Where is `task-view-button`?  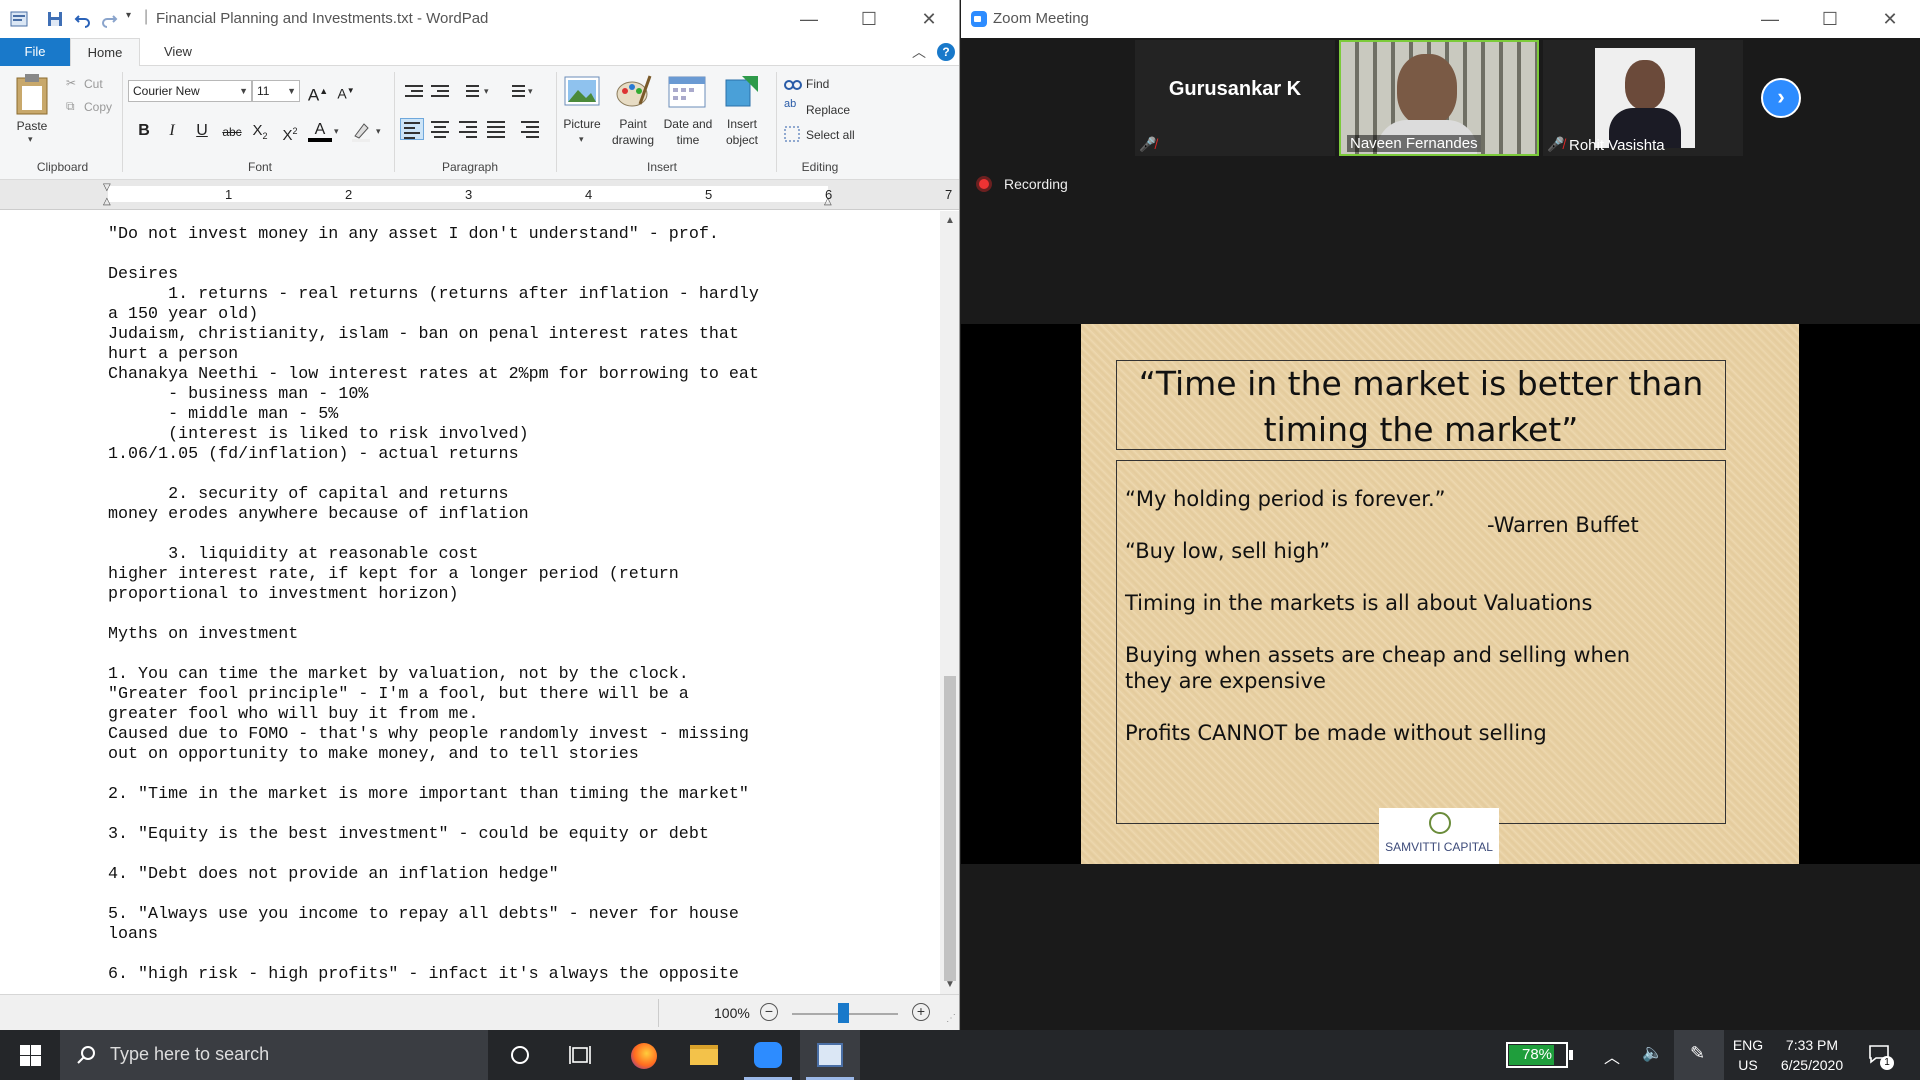 task-view-button is located at coordinates (580, 1055).